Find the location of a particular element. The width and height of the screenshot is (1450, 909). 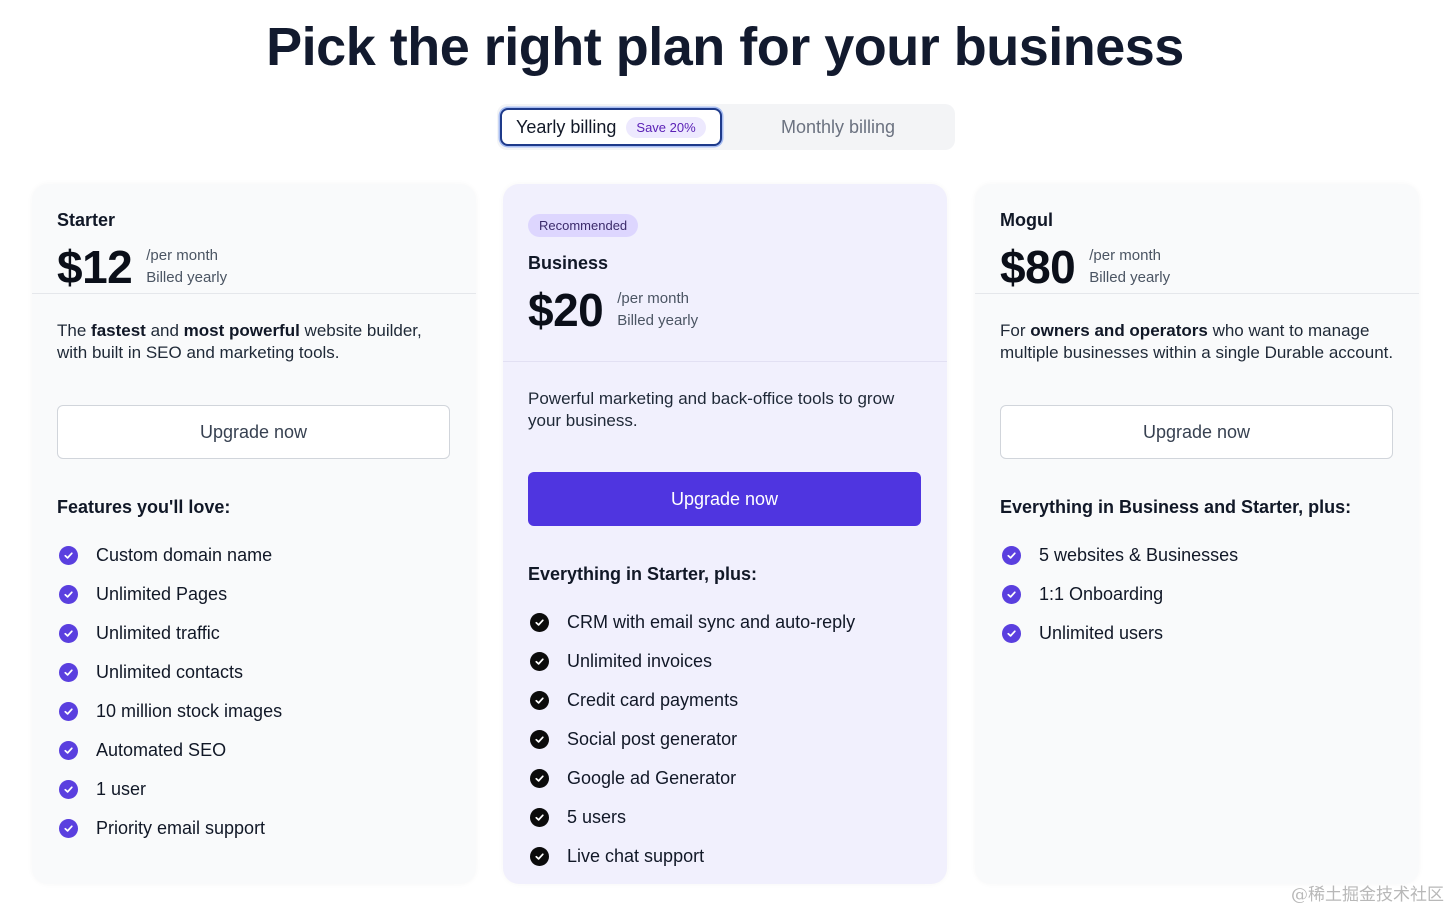

price-row: $20 /per month Billed yearly is located at coordinates (725, 310).